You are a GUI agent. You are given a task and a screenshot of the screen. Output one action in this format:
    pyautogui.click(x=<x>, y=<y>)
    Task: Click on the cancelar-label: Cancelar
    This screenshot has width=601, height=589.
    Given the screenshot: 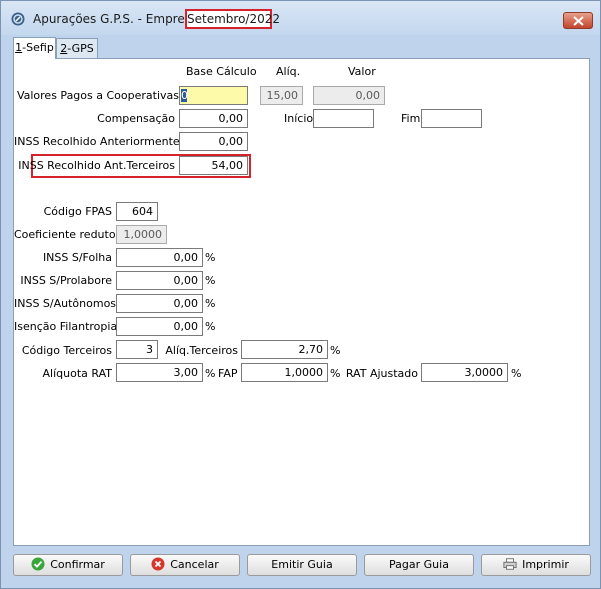 What is the action you would take?
    pyautogui.click(x=194, y=564)
    